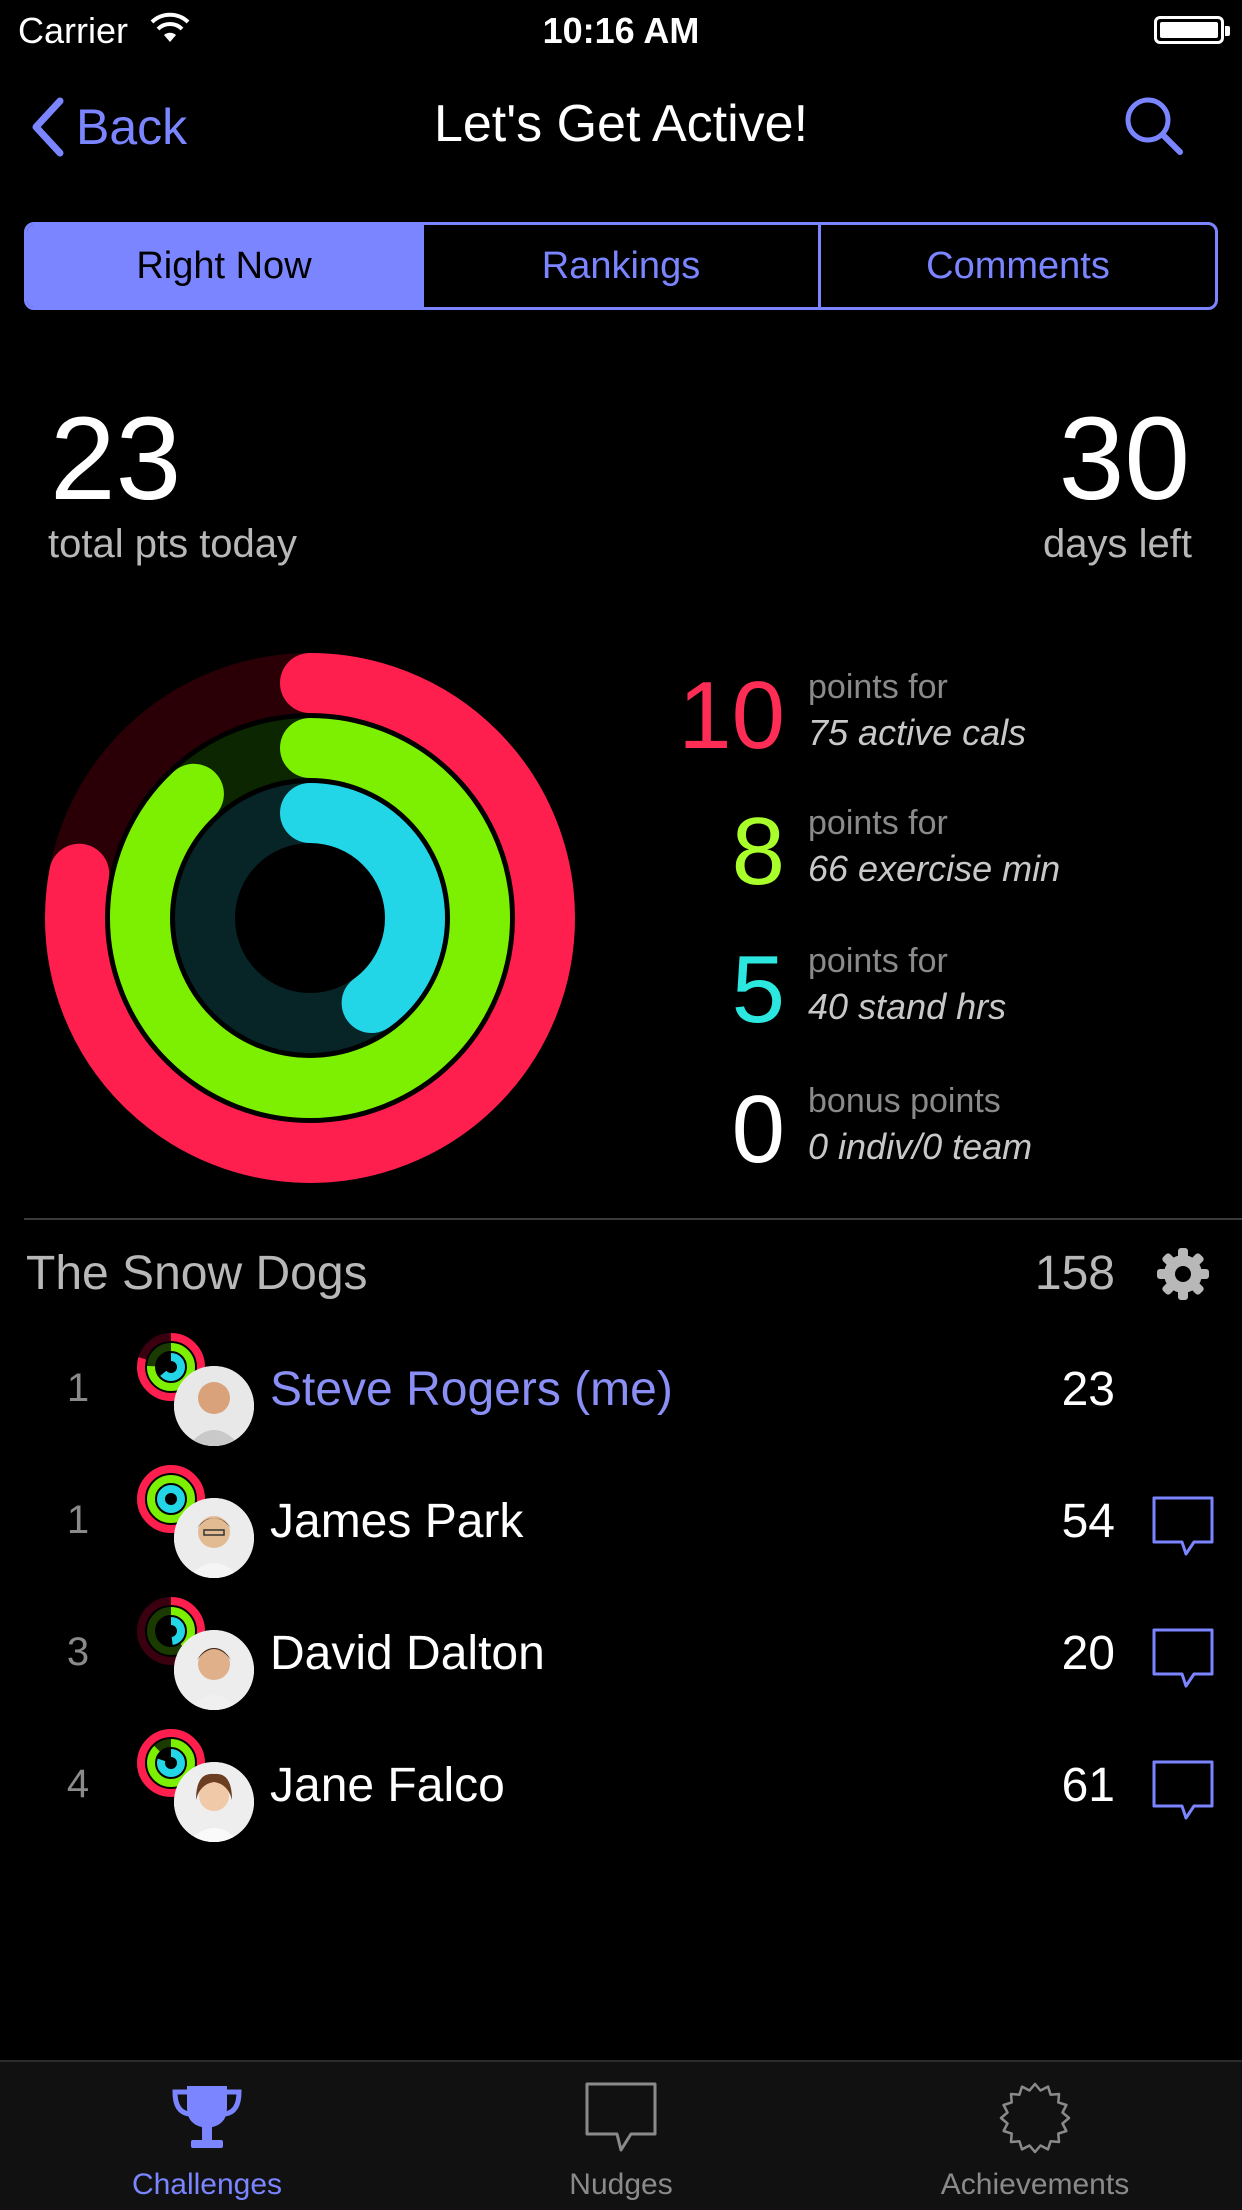 The width and height of the screenshot is (1242, 2210). Describe the element at coordinates (621, 1654) in the screenshot. I see `list-item: 3 David Dalton 20` at that location.